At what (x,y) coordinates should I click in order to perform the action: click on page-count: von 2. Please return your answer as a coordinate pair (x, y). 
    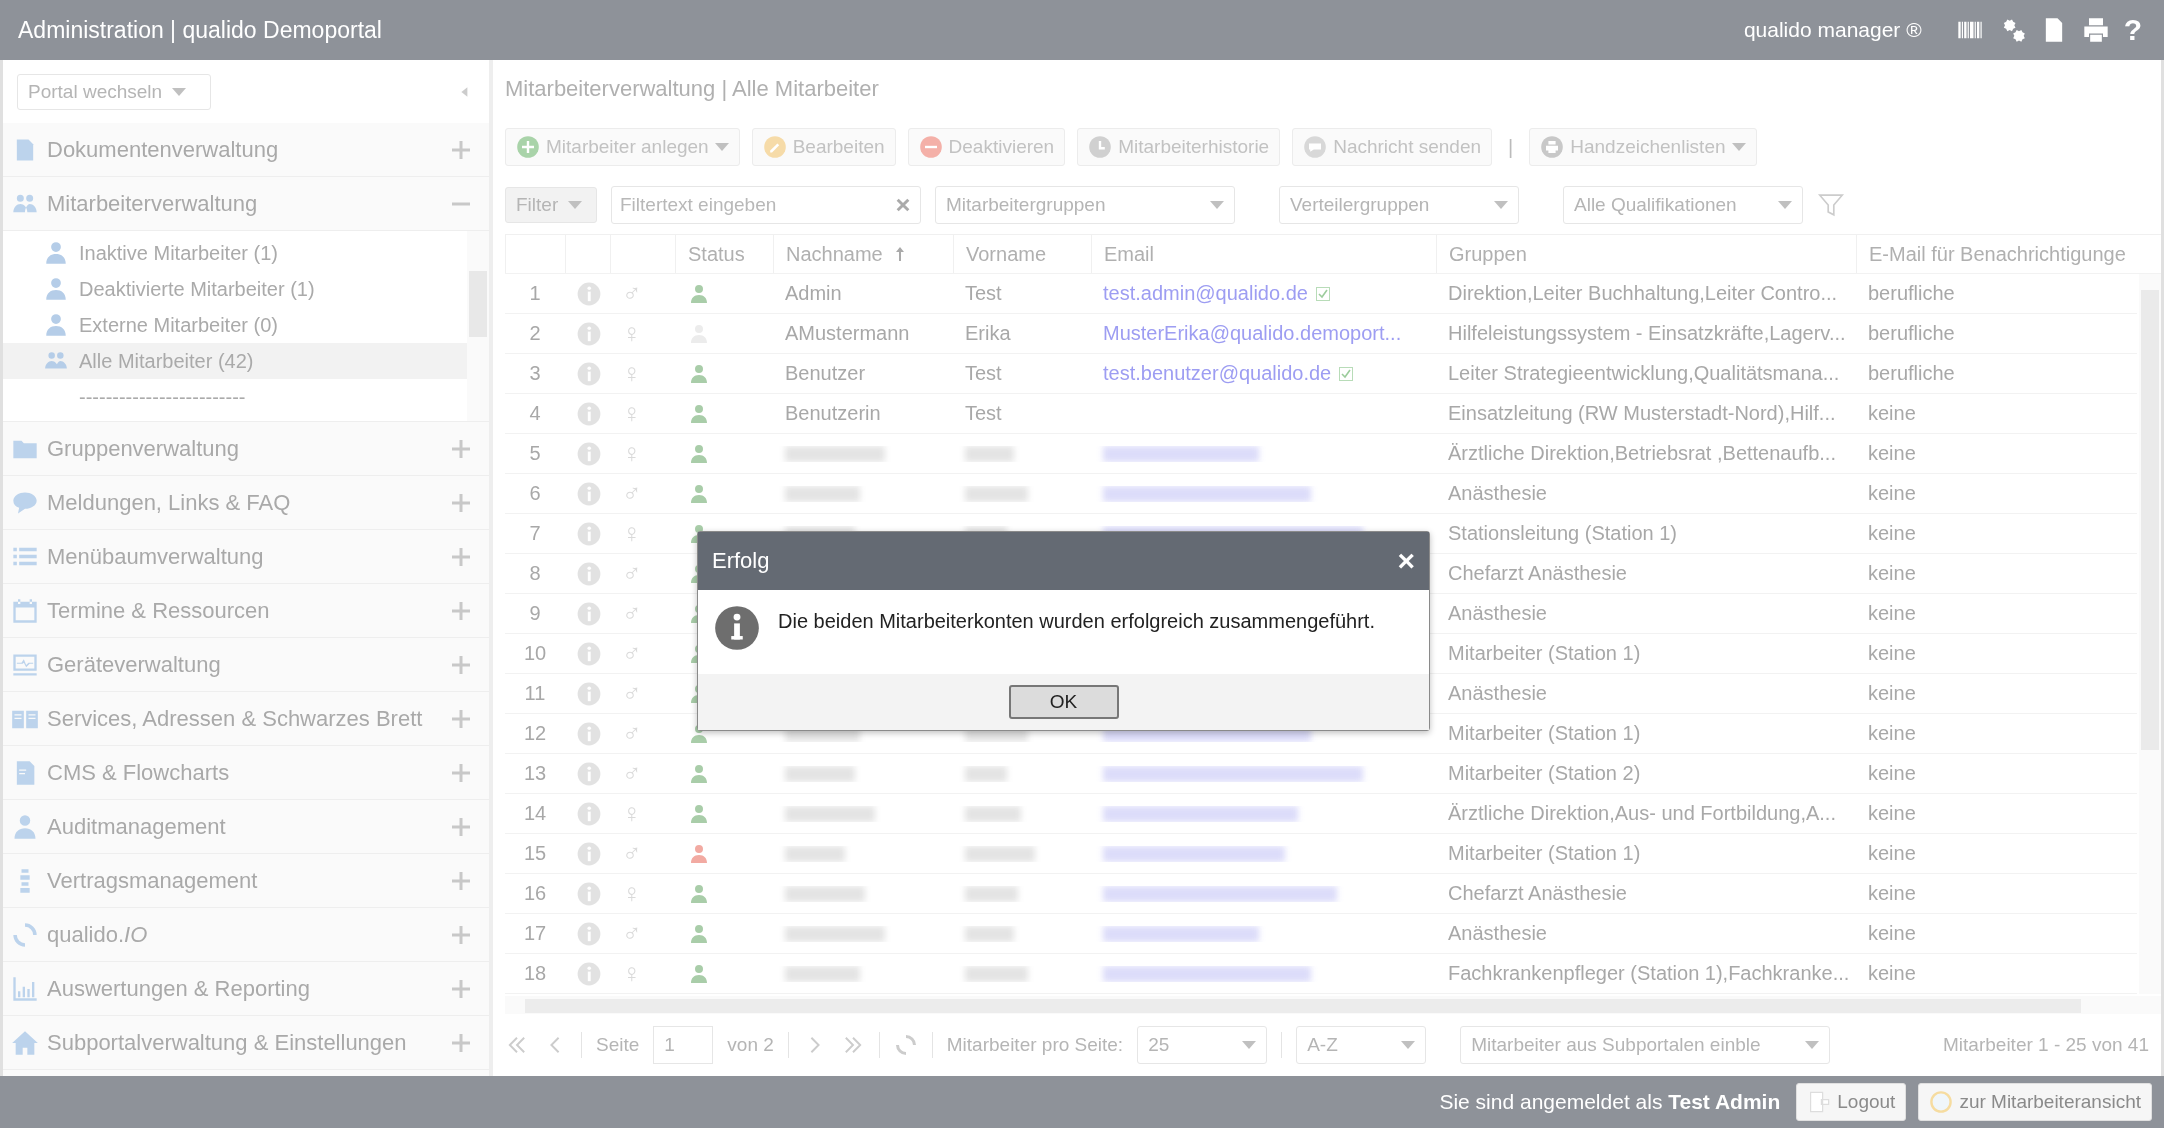
    Looking at the image, I should click on (750, 1045).